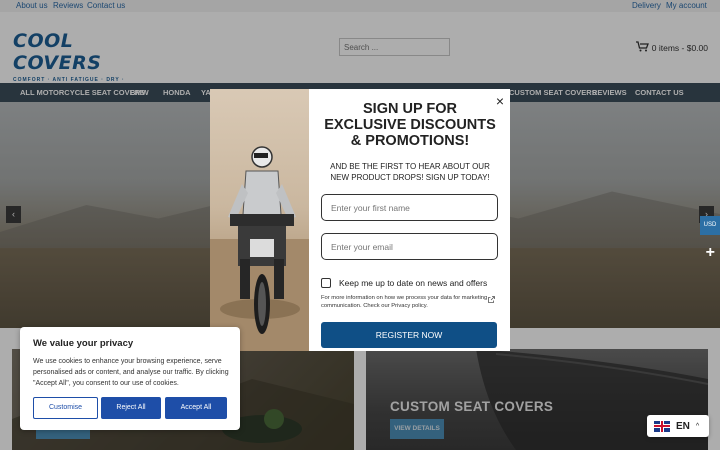  Describe the element at coordinates (683, 426) in the screenshot. I see `language-code: EN` at that location.